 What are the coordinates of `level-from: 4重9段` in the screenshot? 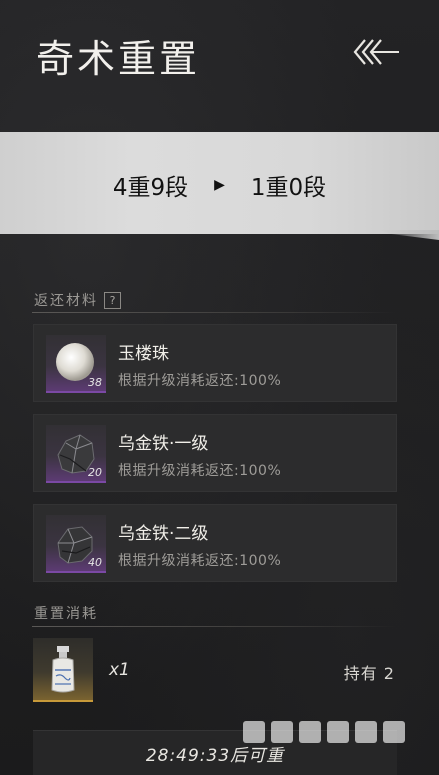 It's located at (150, 188).